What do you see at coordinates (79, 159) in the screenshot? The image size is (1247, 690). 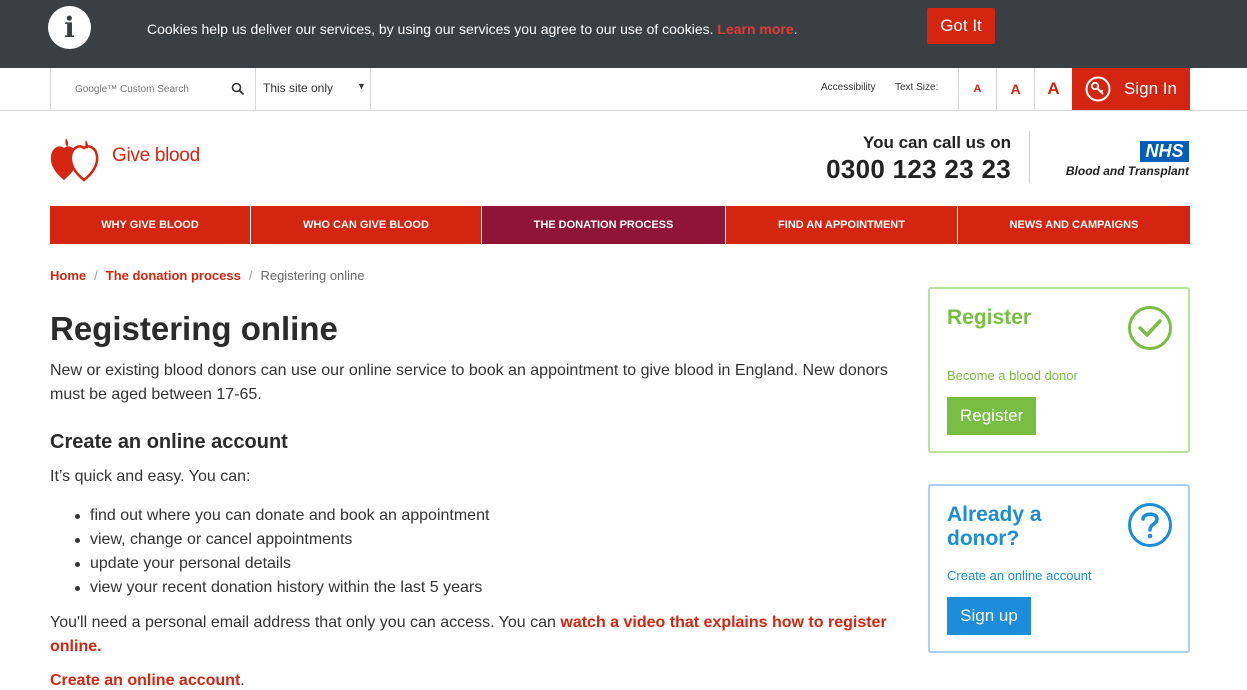 I see `give-blood-logo-icon` at bounding box center [79, 159].